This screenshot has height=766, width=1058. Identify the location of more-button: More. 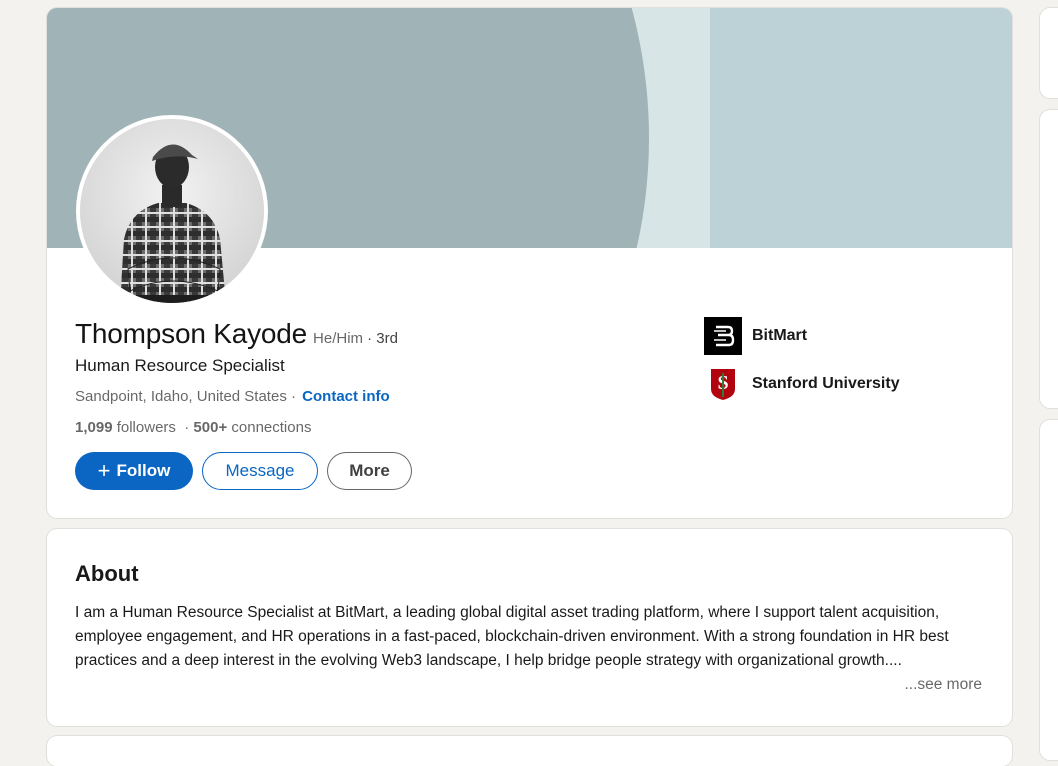
(369, 471).